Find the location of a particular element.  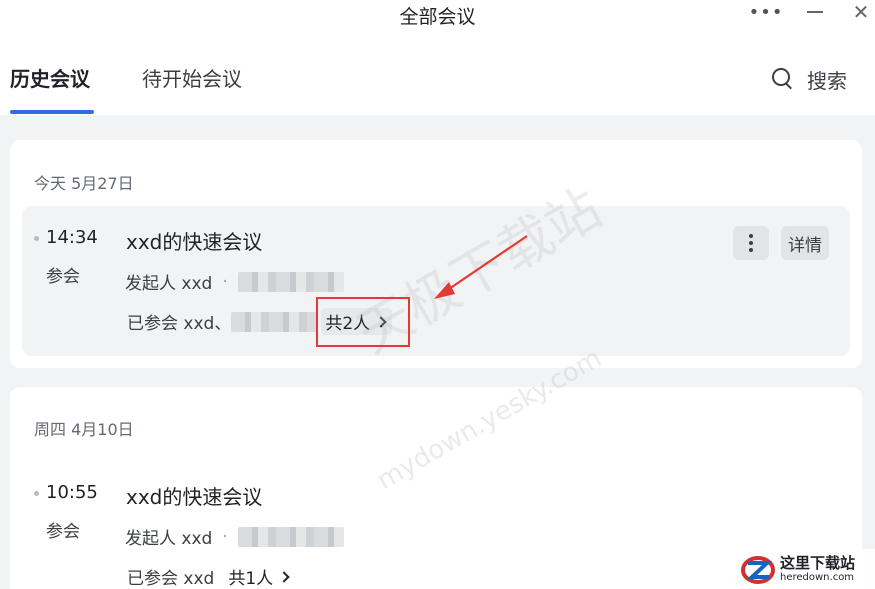

search-button: 搜索 is located at coordinates (809, 79).